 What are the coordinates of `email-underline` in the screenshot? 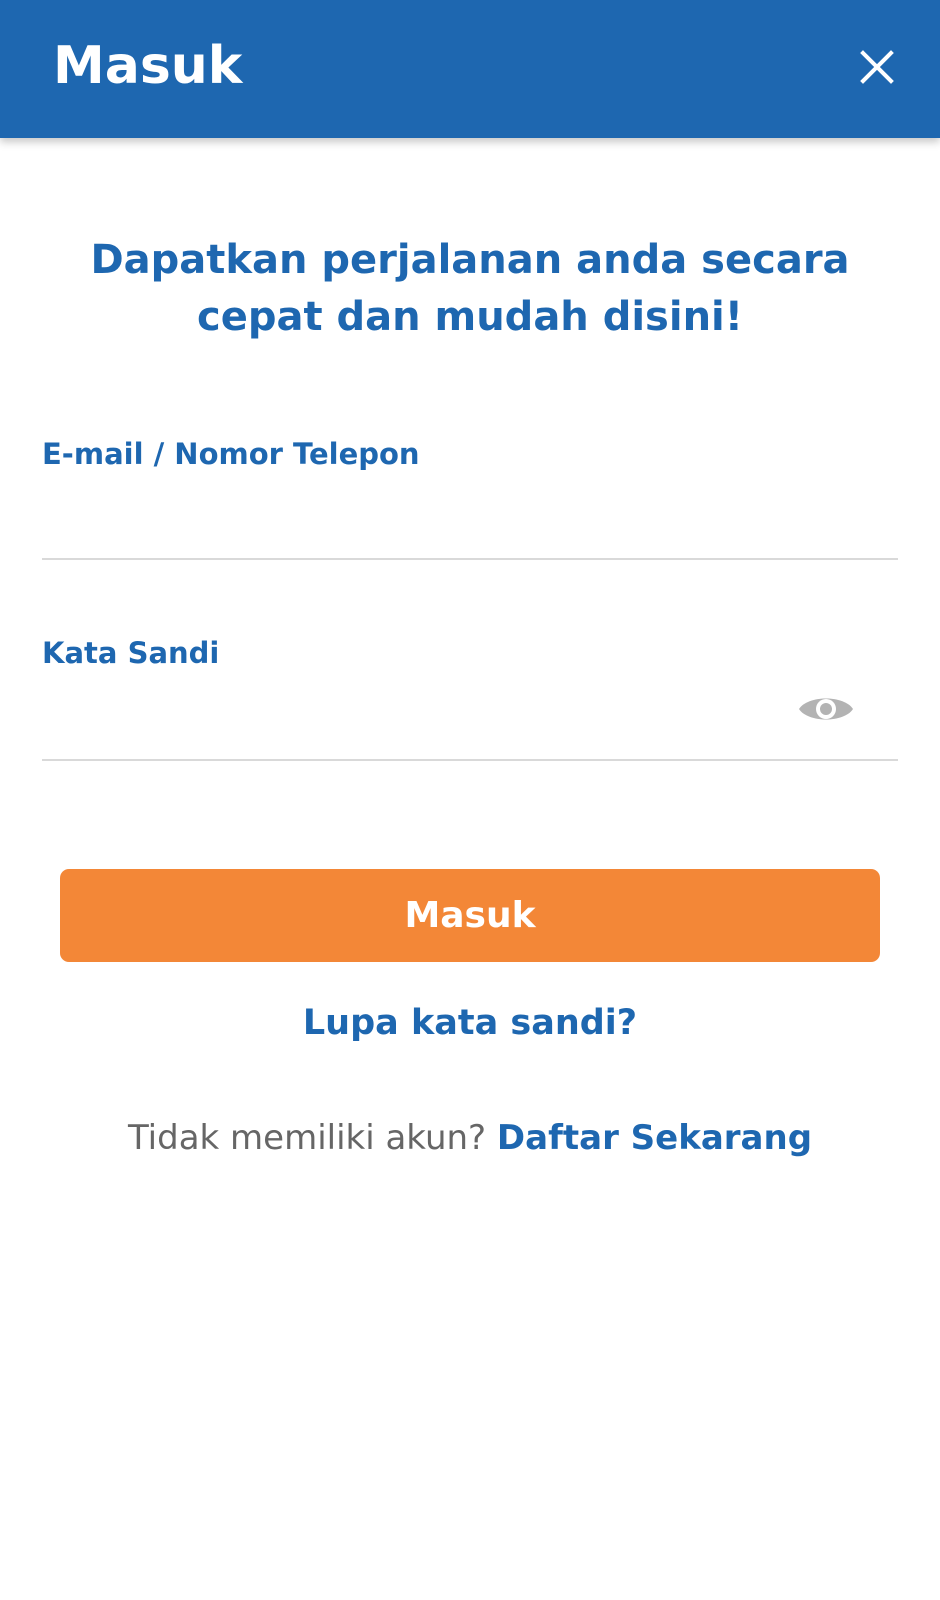 It's located at (470, 559).